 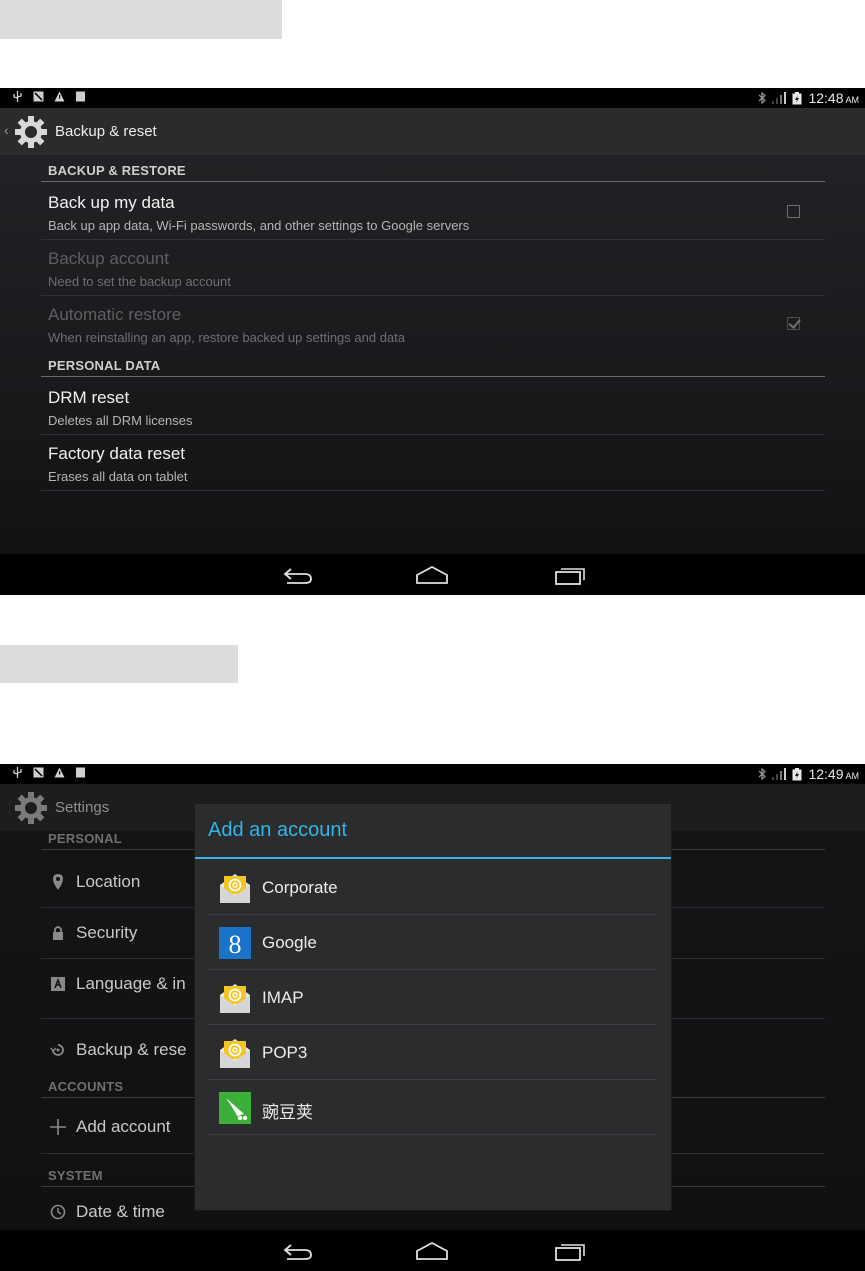 I want to click on backup-restore-icon, so click(x=57, y=1050).